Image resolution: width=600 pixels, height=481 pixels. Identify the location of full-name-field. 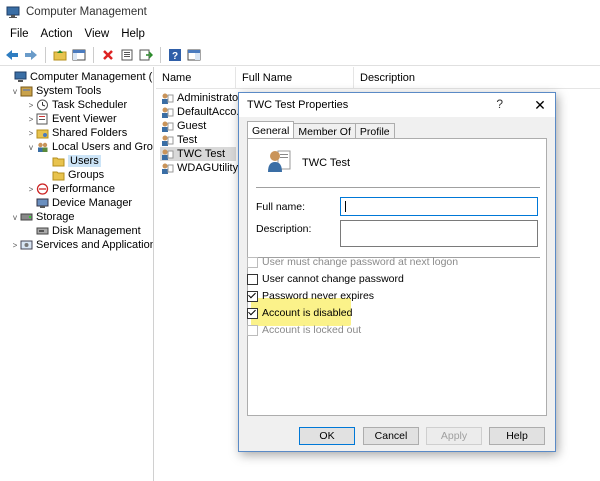
(439, 206).